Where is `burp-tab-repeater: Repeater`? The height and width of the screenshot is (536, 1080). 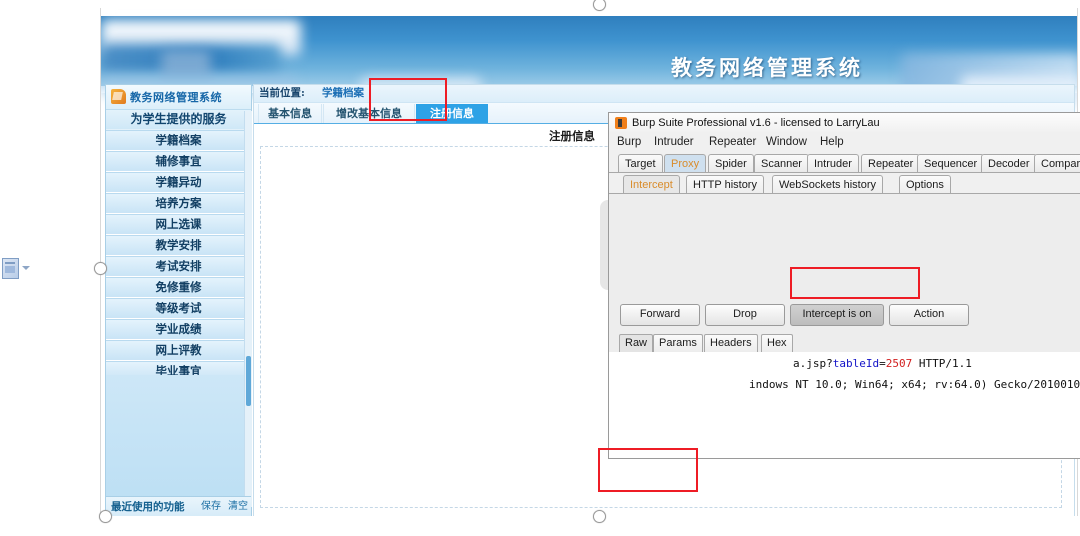
burp-tab-repeater: Repeater is located at coordinates (891, 163).